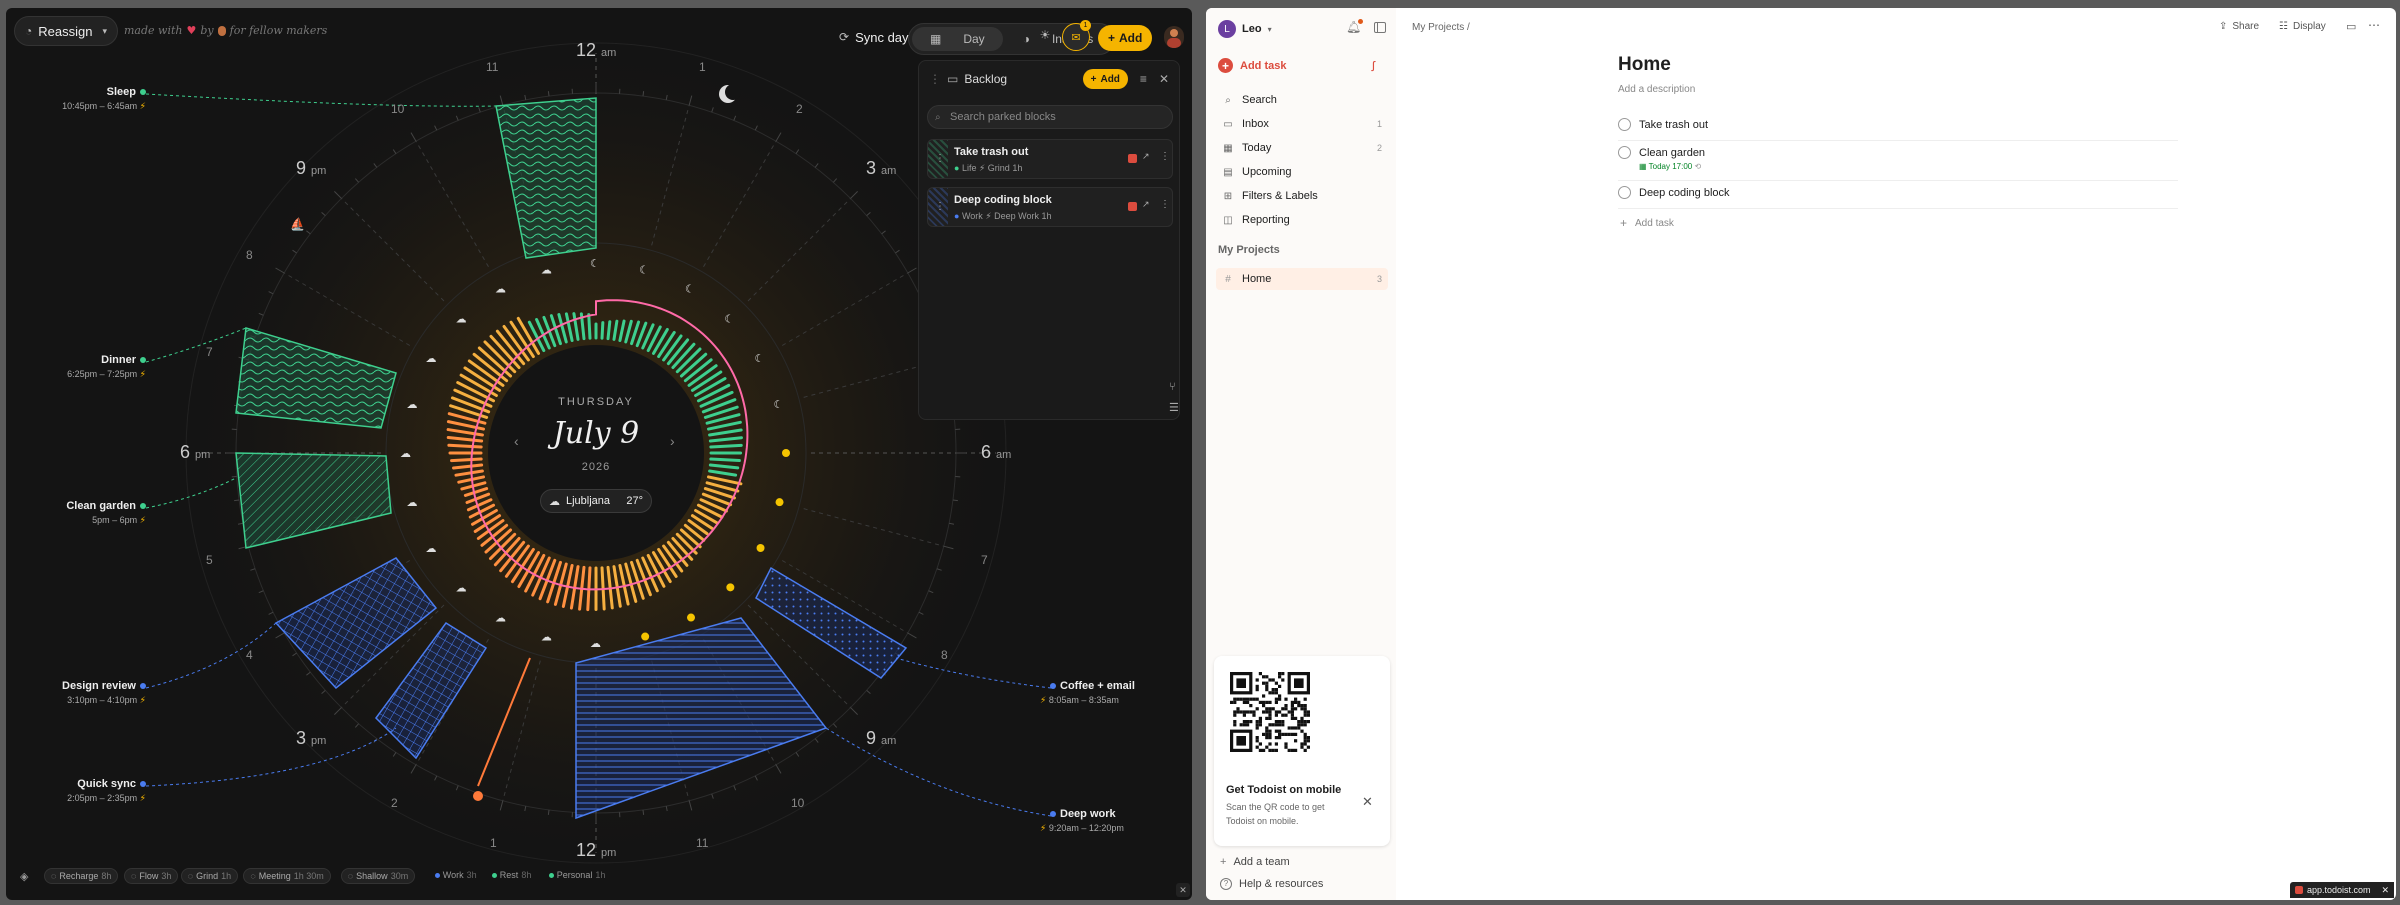  What do you see at coordinates (1245, 29) in the screenshot?
I see `user-menu: L Leo ▾` at bounding box center [1245, 29].